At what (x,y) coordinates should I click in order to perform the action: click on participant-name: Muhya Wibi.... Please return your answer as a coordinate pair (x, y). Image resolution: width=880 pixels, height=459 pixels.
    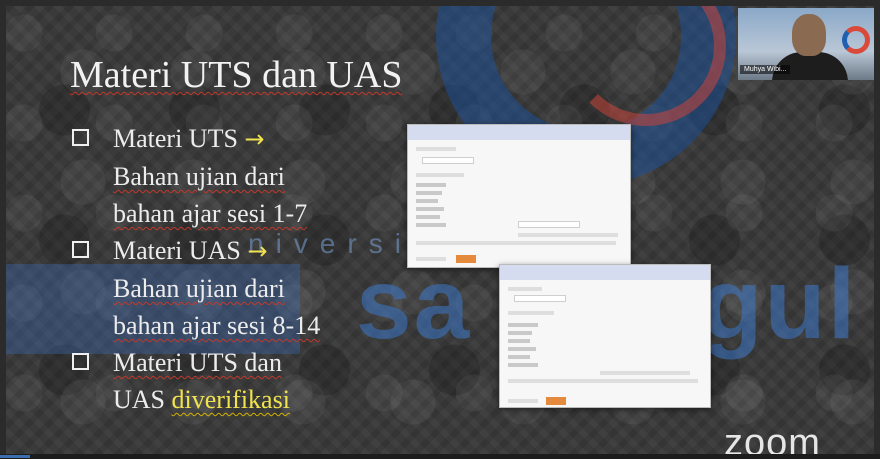
    Looking at the image, I should click on (765, 69).